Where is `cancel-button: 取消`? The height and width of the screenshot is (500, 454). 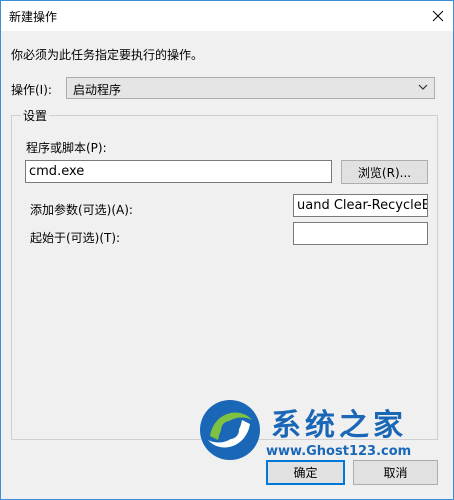
cancel-button: 取消 is located at coordinates (395, 472).